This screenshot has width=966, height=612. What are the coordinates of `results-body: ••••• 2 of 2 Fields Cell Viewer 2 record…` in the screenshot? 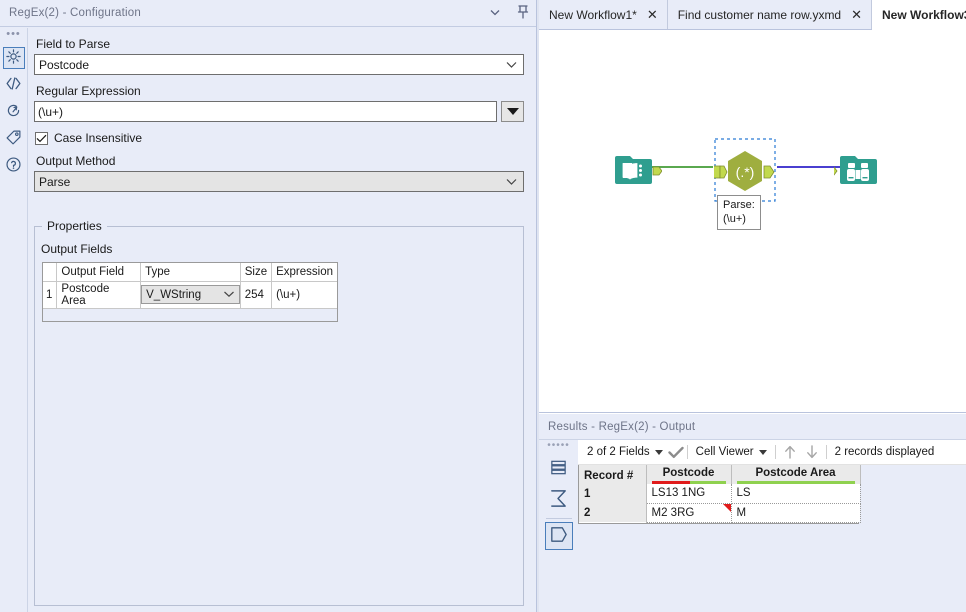 It's located at (752, 526).